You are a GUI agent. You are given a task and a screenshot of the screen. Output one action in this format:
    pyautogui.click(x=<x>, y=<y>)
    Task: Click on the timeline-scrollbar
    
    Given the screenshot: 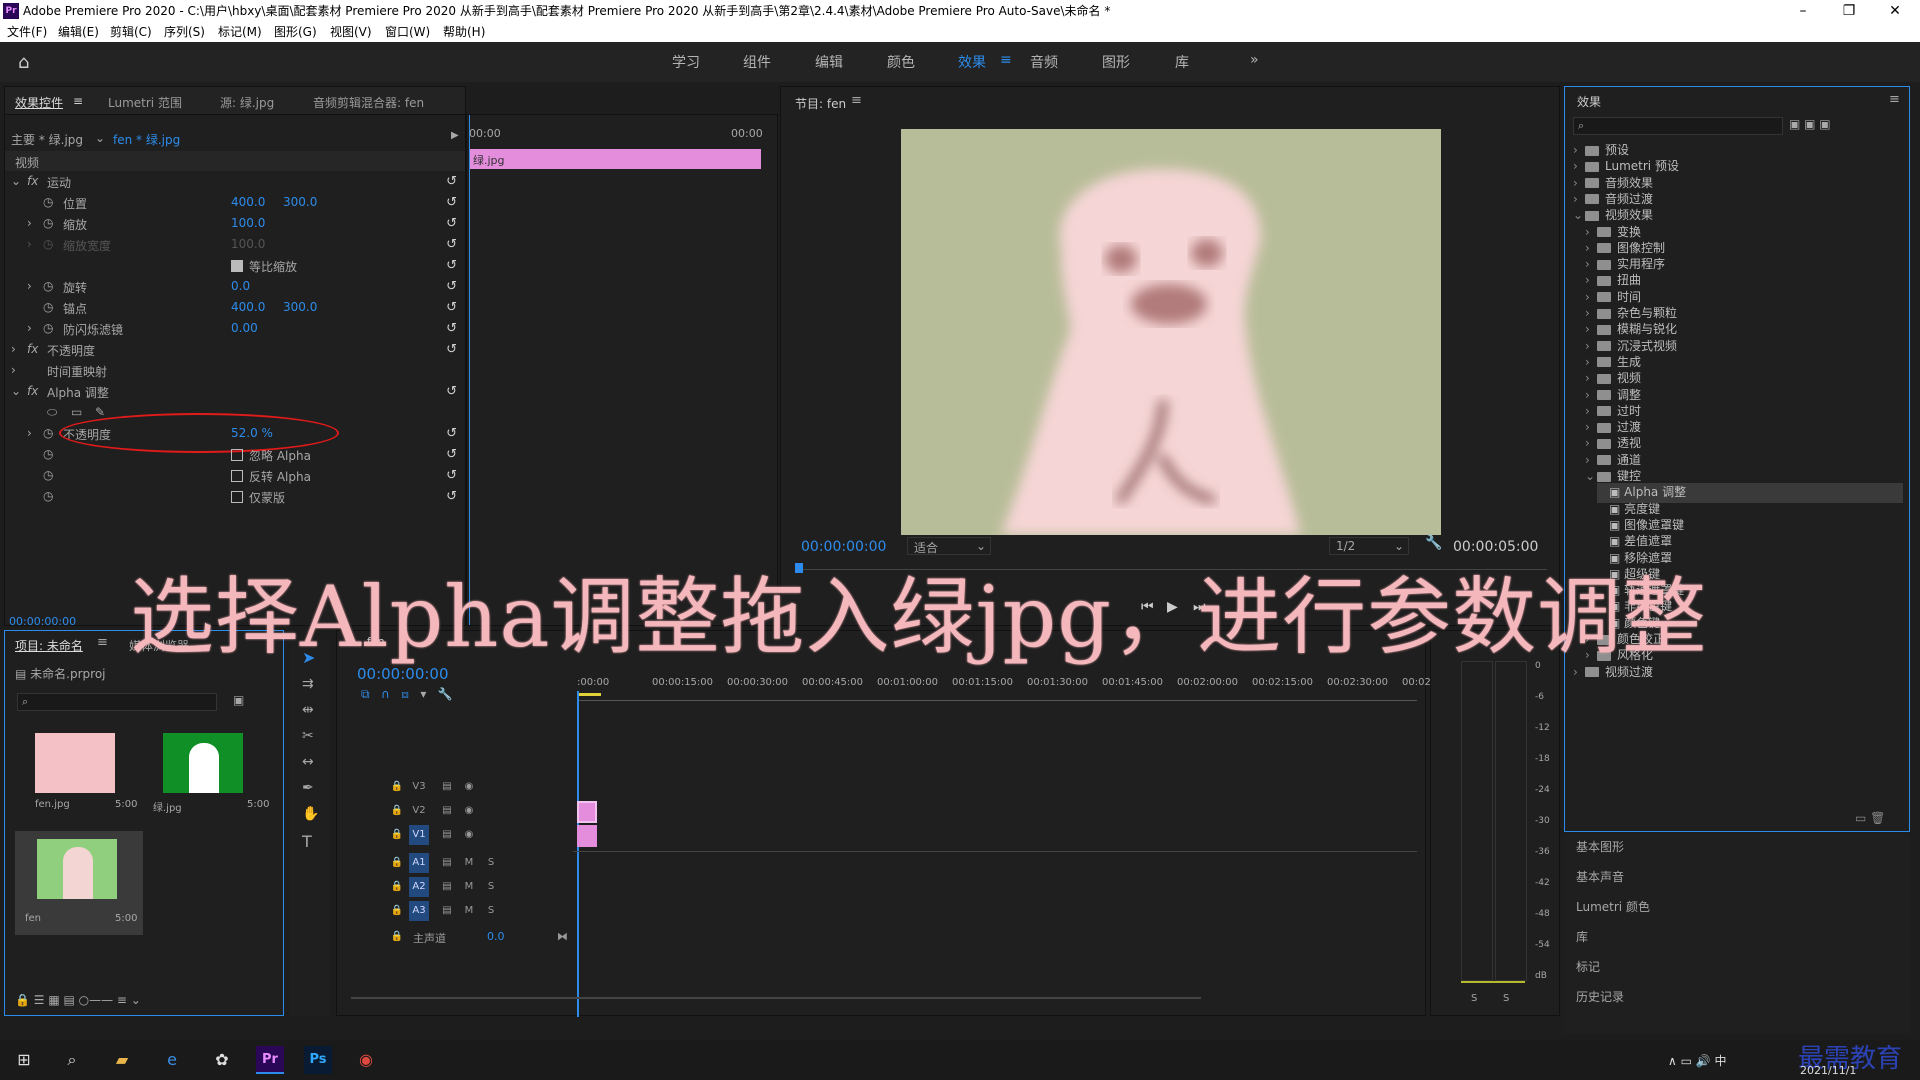 What is the action you would take?
    pyautogui.click(x=776, y=998)
    